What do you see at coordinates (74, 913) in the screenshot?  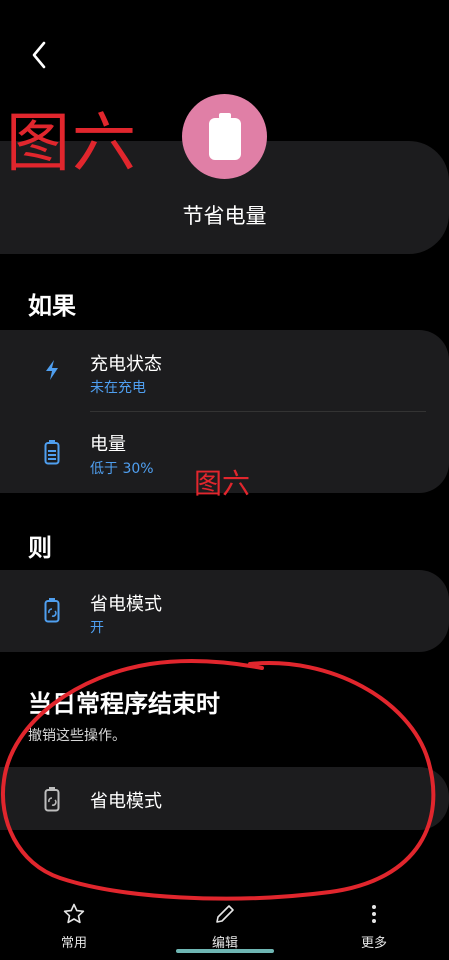 I see `star-icon` at bounding box center [74, 913].